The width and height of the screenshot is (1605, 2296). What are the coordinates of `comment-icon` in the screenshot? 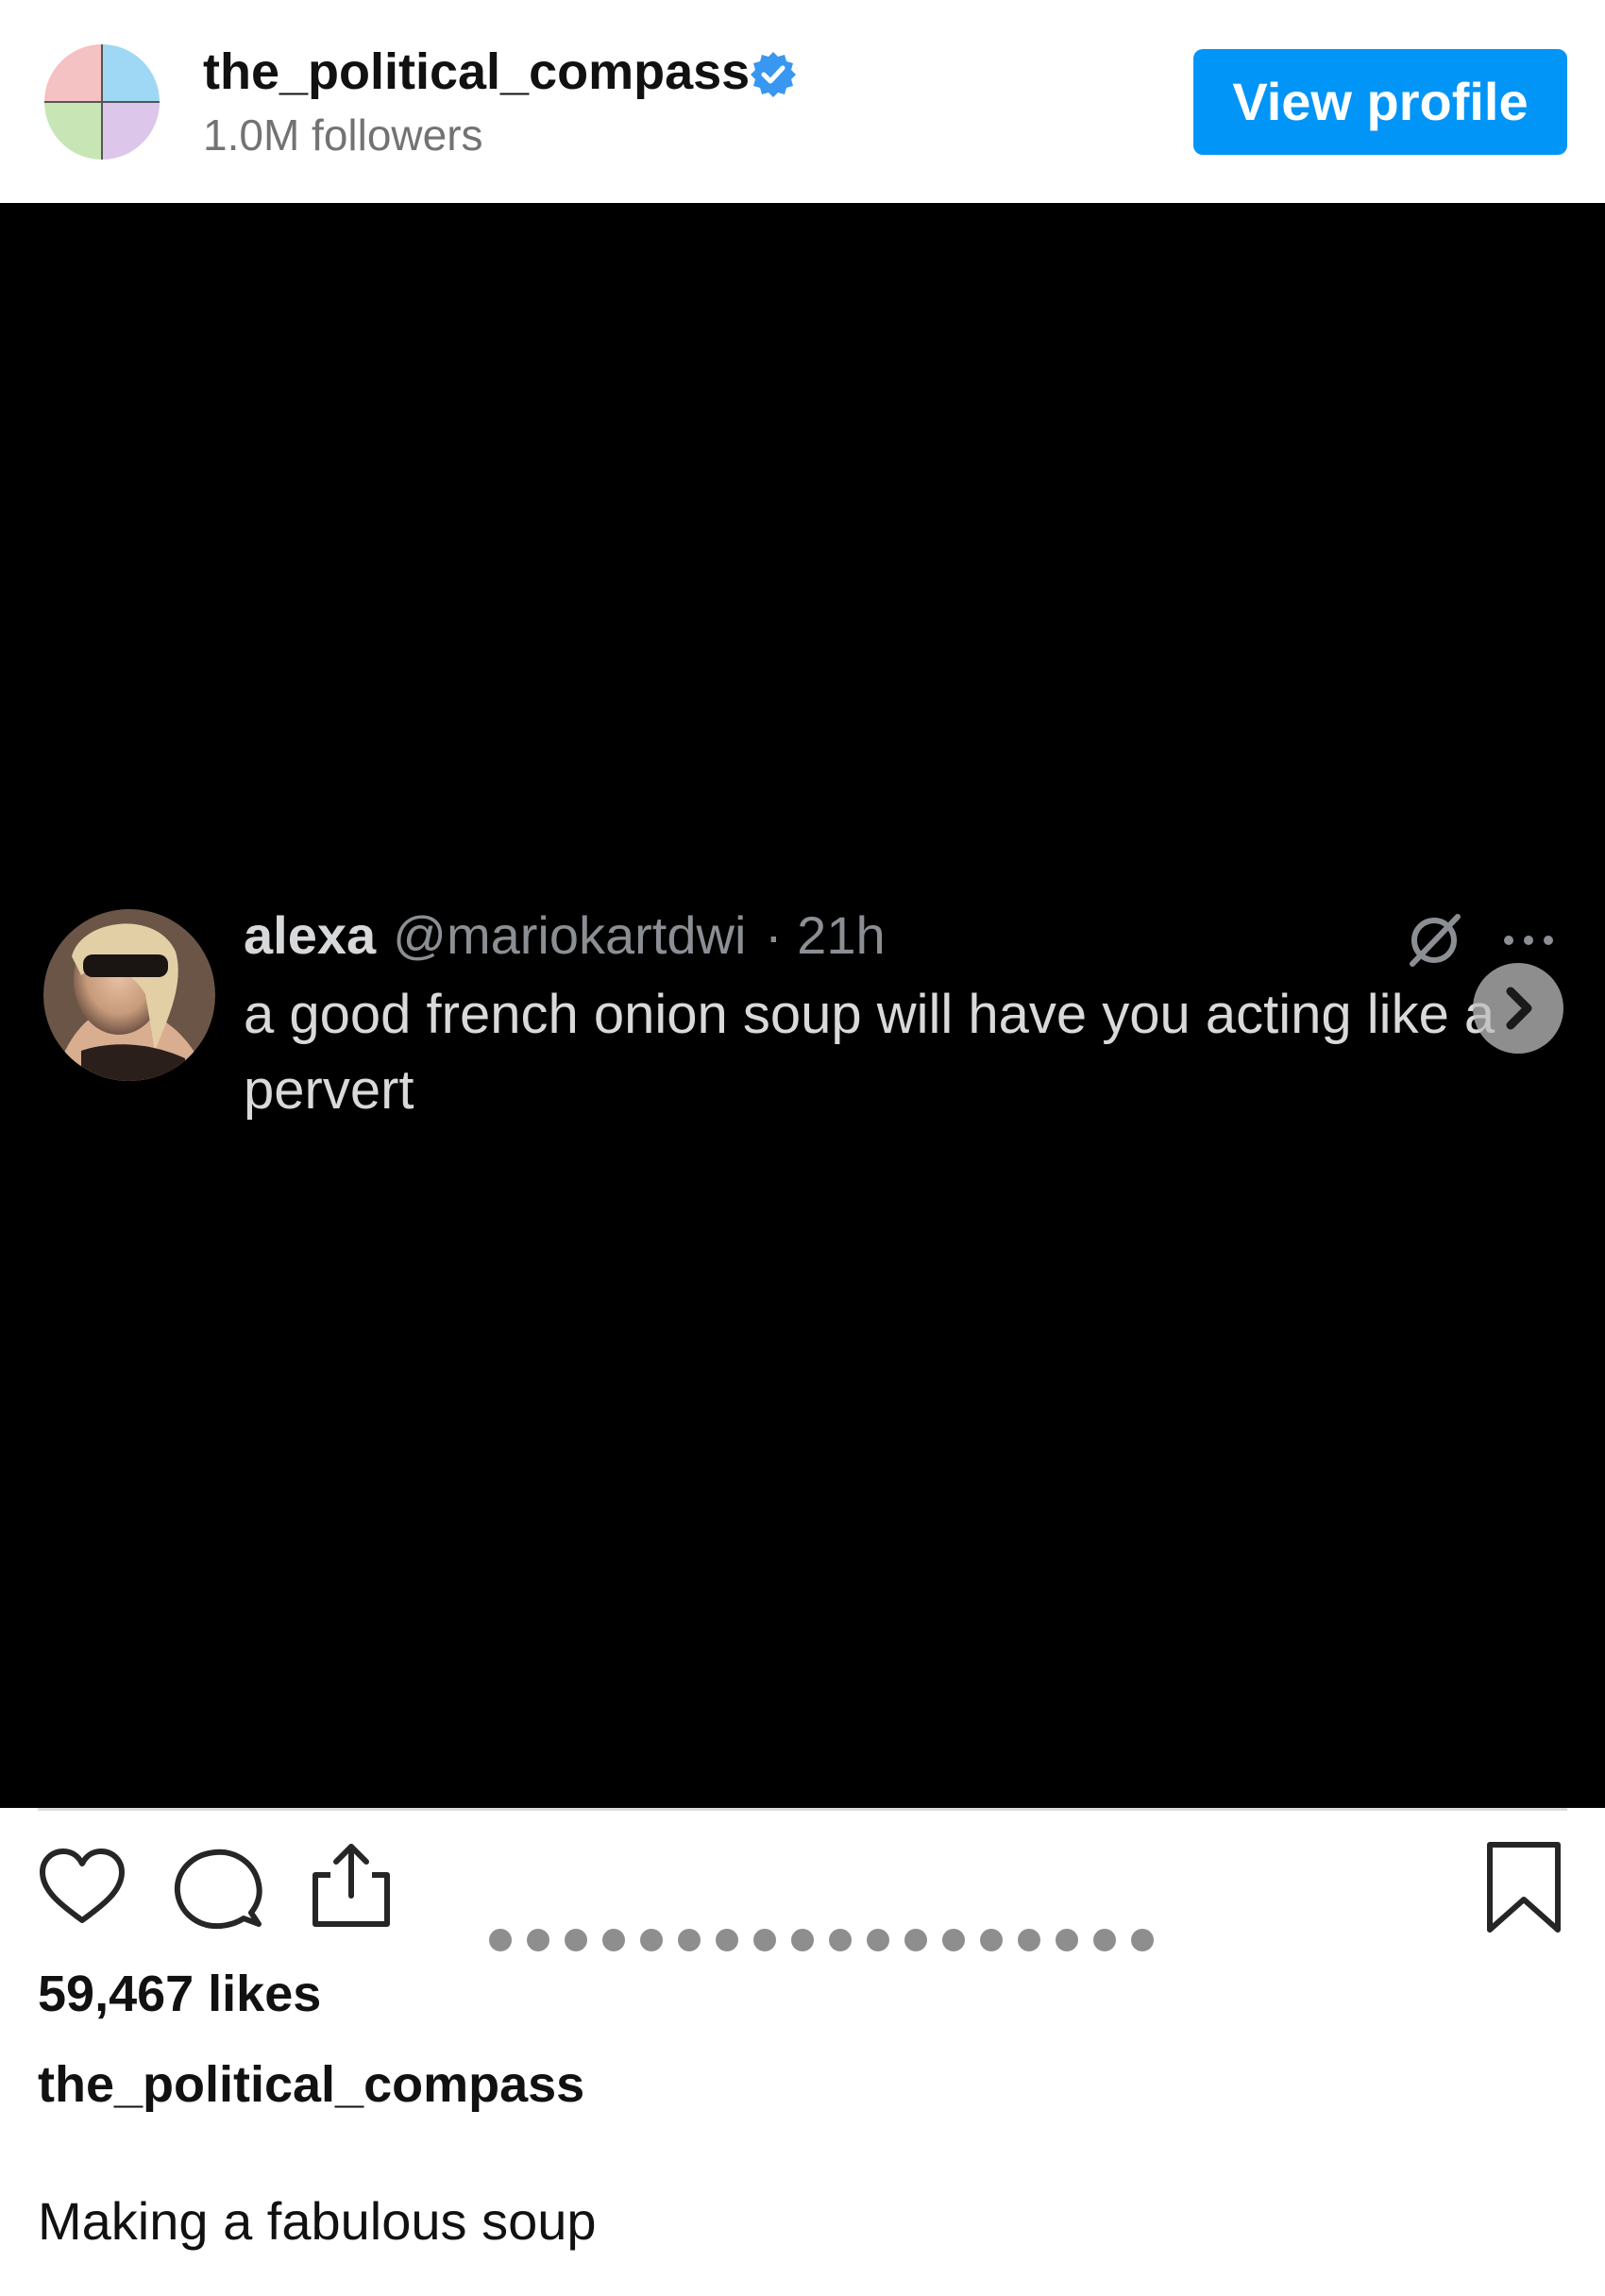 It's located at (218, 1889).